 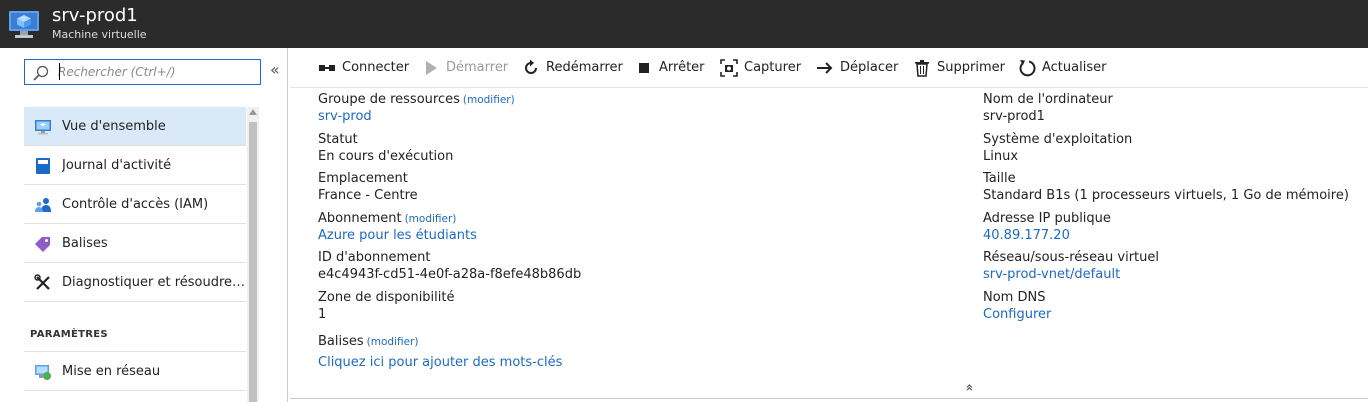 I want to click on field-label: Nom DNS, so click(x=1014, y=297).